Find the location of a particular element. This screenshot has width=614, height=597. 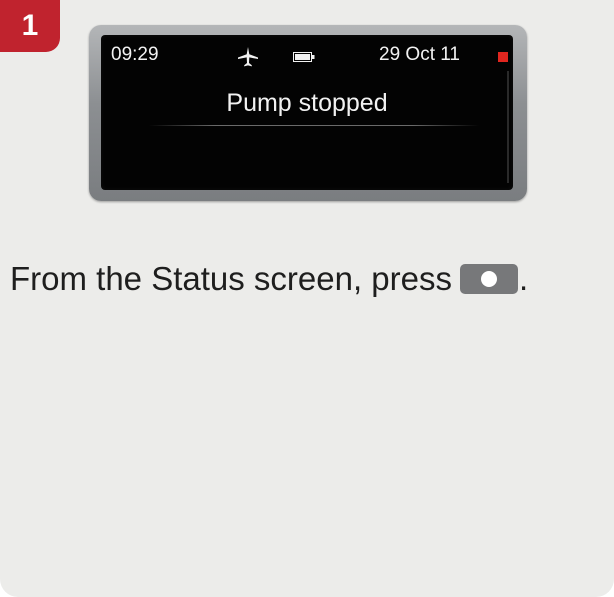

battery-icon is located at coordinates (304, 57).